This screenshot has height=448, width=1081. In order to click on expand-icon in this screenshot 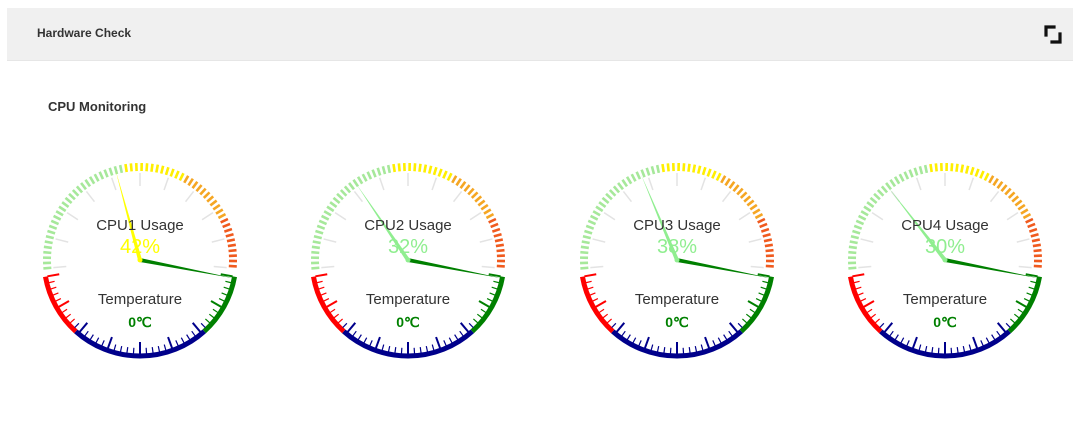, I will do `click(1053, 34)`.